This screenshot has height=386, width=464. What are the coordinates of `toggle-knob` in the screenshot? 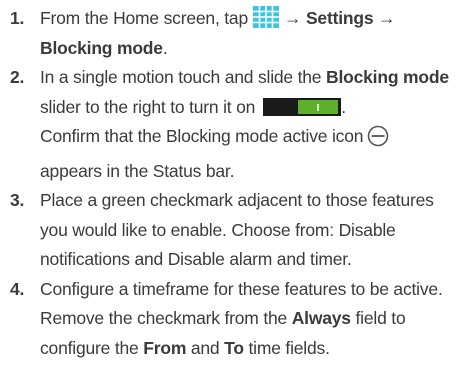 It's located at (318, 106).